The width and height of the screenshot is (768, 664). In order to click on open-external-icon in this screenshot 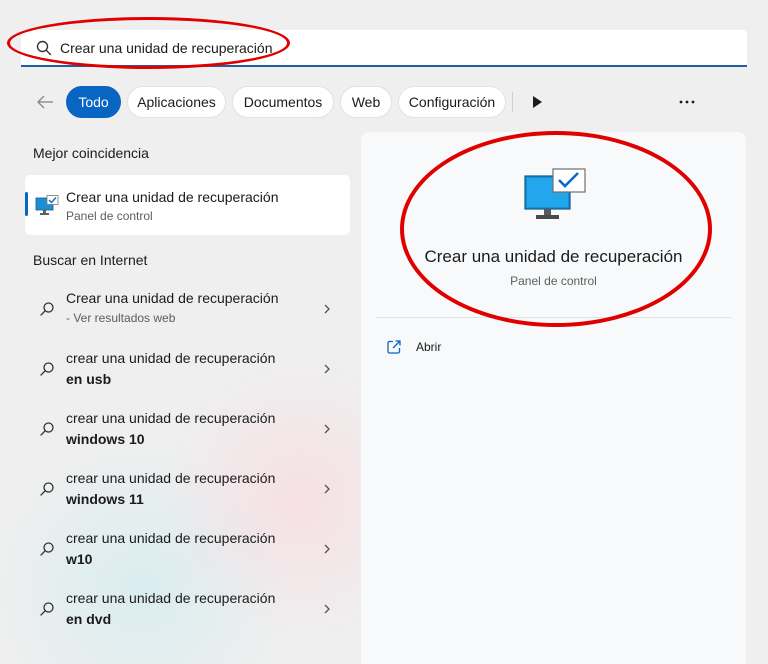, I will do `click(394, 347)`.